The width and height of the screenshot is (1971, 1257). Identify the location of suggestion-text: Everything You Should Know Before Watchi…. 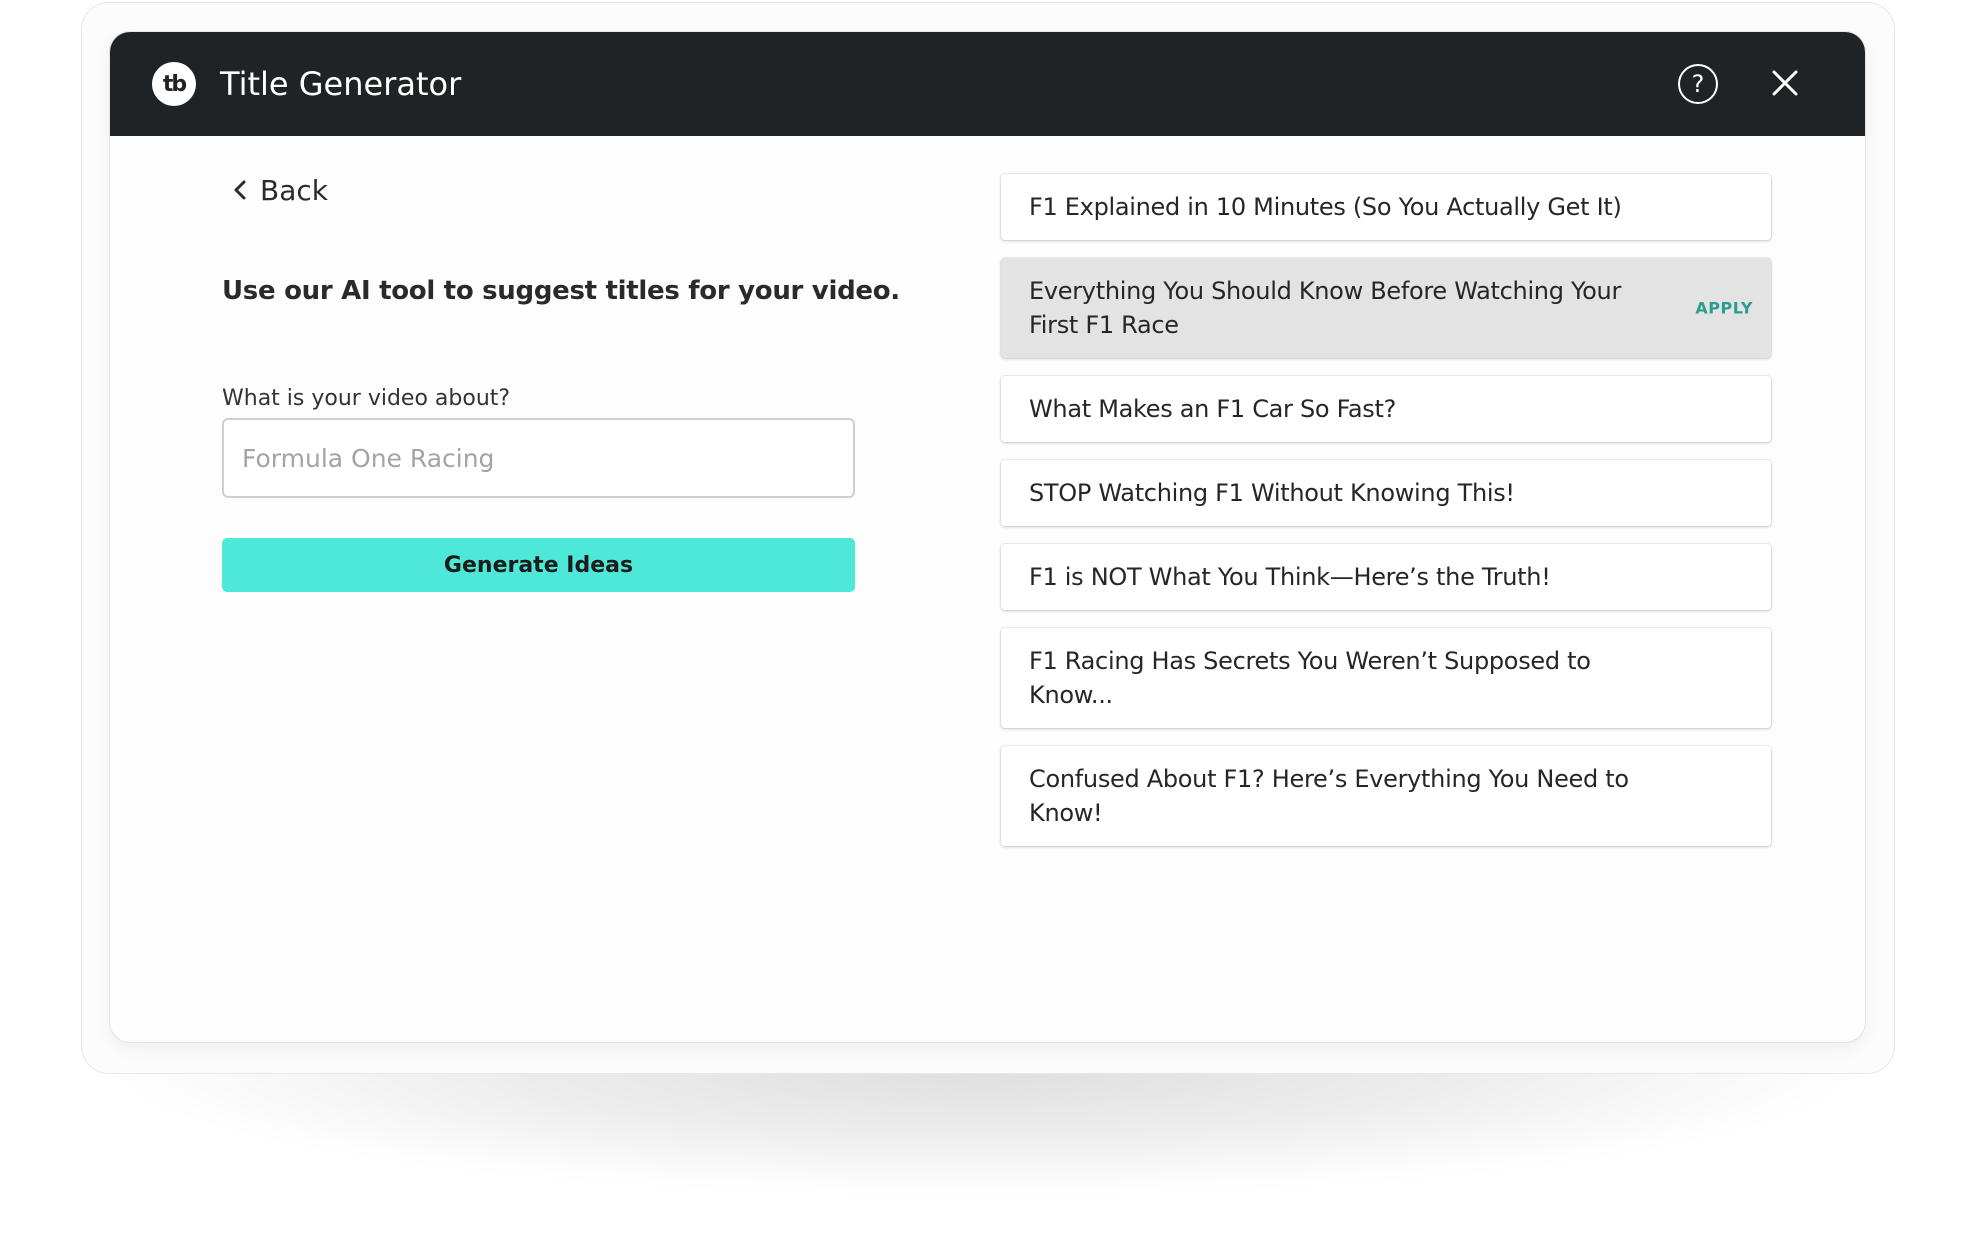
(1325, 308).